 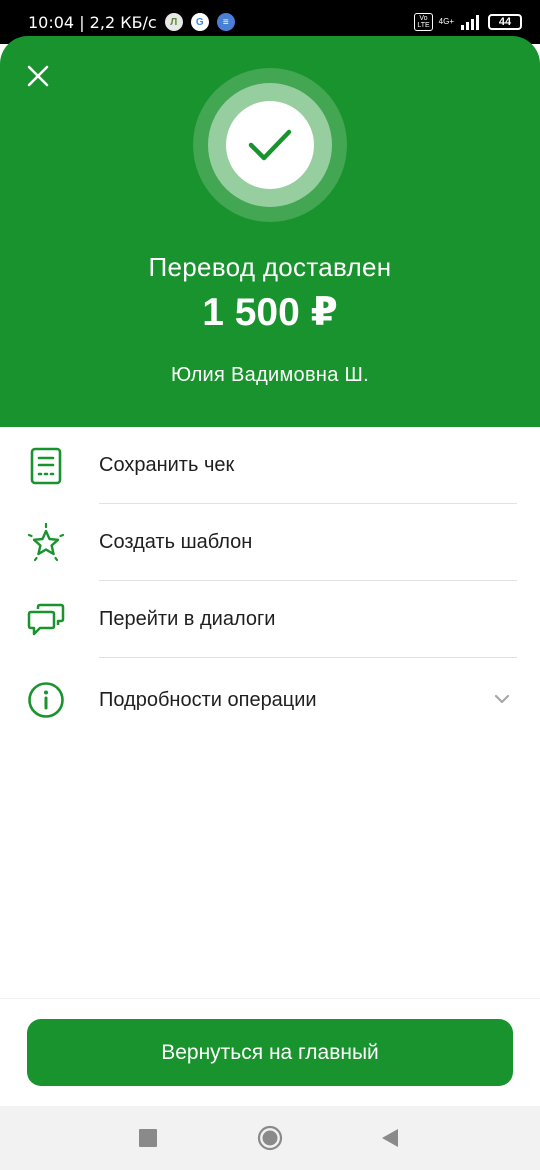 What do you see at coordinates (270, 998) in the screenshot?
I see `footer-divider` at bounding box center [270, 998].